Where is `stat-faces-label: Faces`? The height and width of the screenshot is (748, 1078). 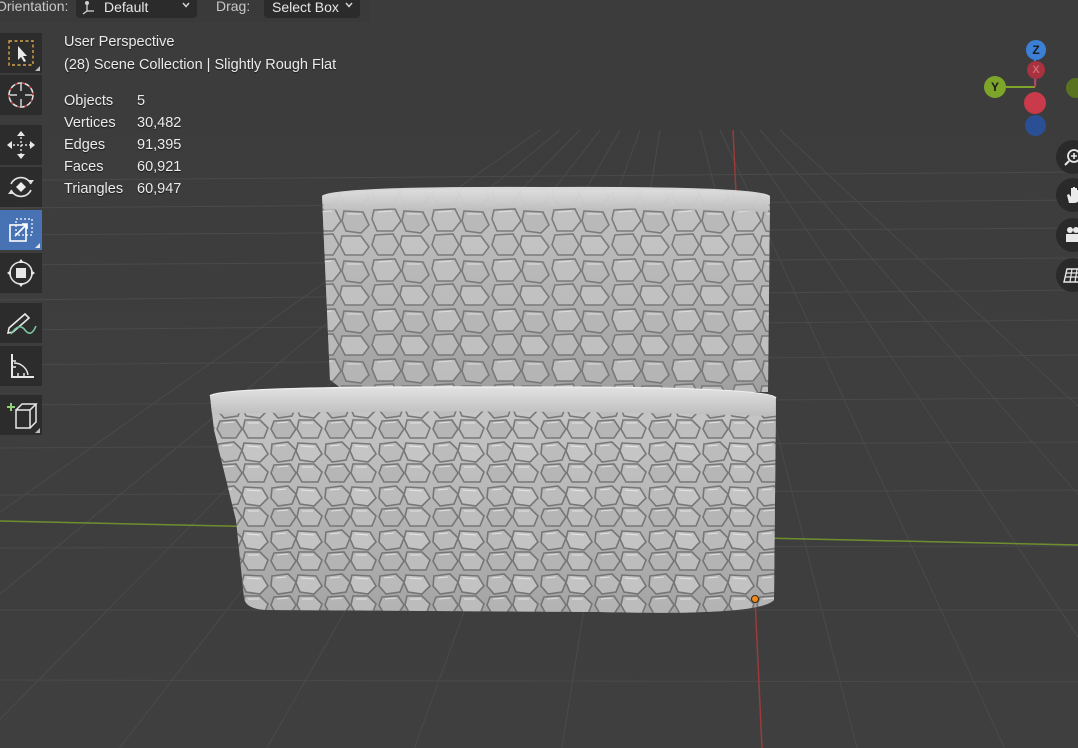 stat-faces-label: Faces is located at coordinates (84, 167).